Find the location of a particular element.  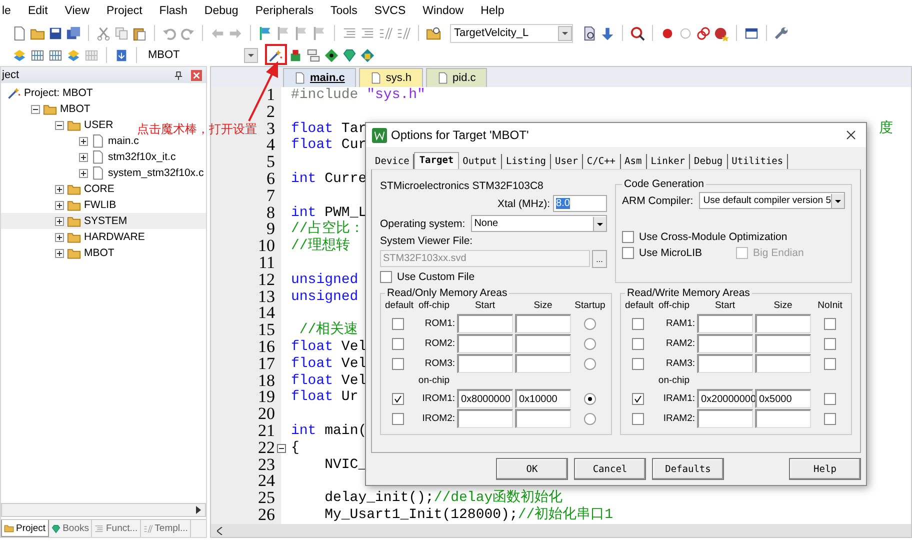

menu-item: le is located at coordinates (6, 11).